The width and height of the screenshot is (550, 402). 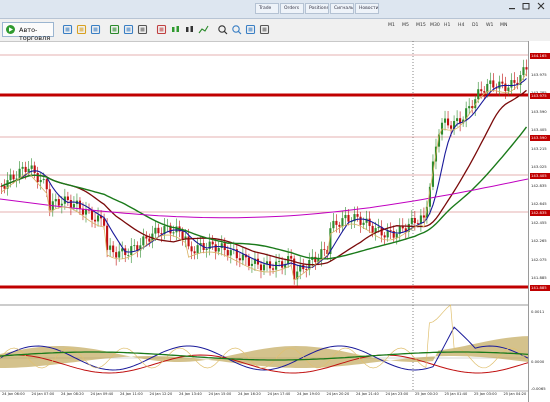 What do you see at coordinates (174, 29) in the screenshot?
I see `bar-chart-button` at bounding box center [174, 29].